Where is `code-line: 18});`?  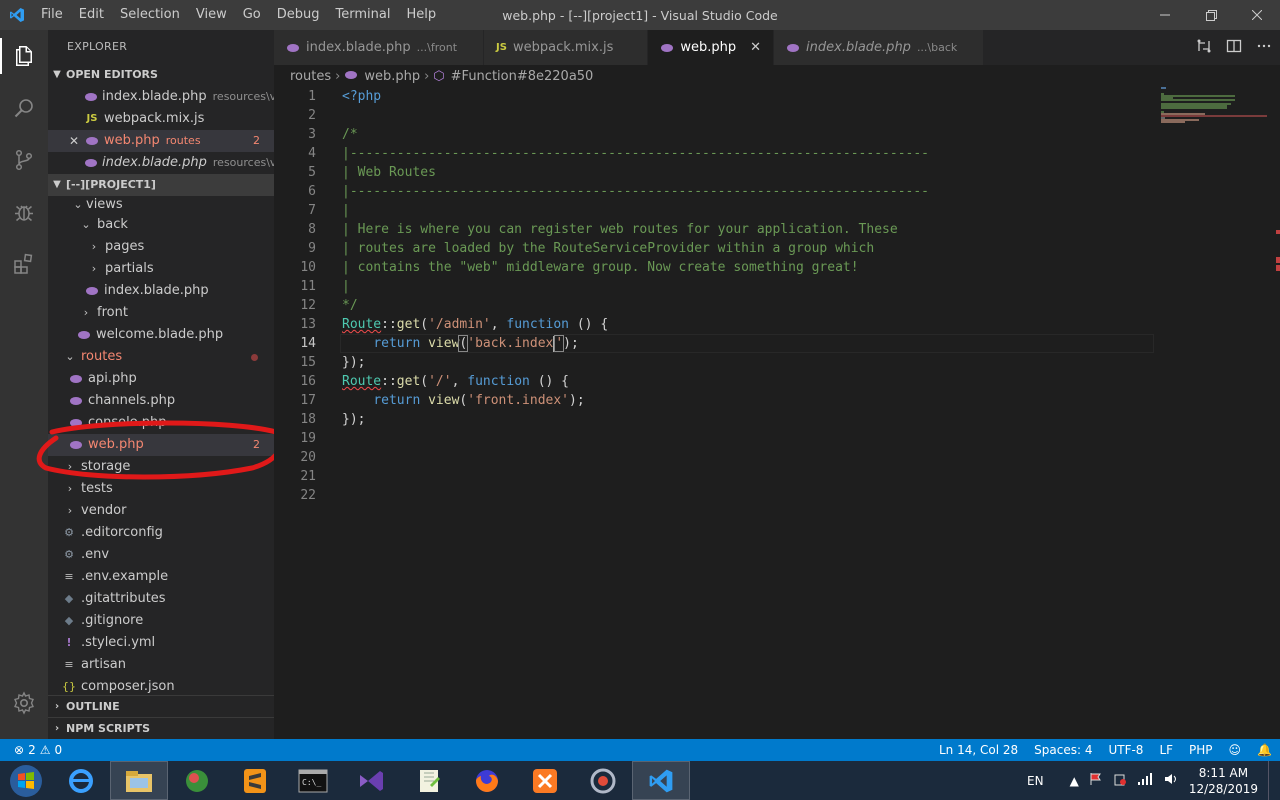
code-line: 18}); is located at coordinates (333, 419).